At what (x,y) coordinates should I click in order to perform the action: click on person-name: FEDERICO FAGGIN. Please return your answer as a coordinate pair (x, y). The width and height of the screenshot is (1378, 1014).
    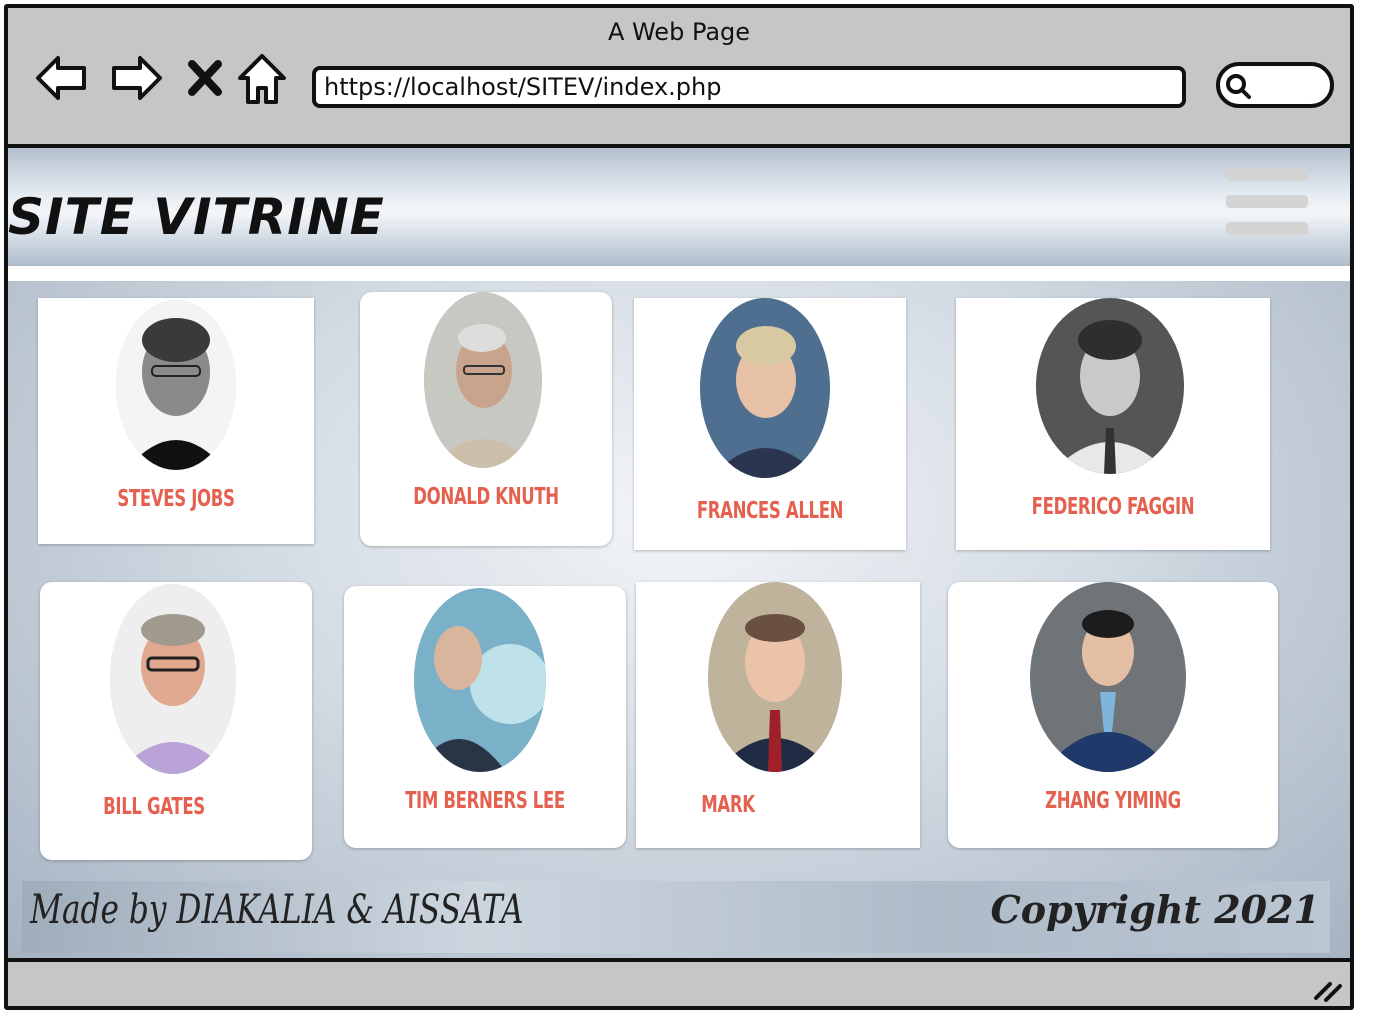
    Looking at the image, I should click on (1113, 507).